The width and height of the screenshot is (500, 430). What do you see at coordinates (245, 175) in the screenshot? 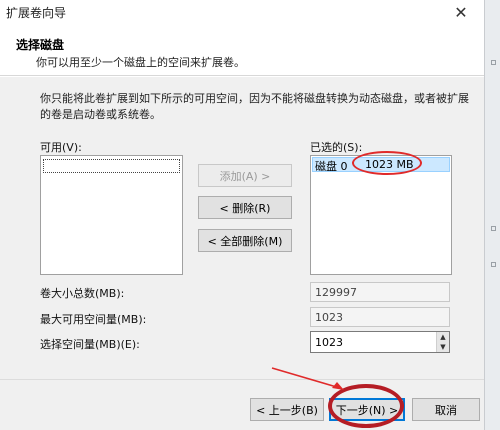
I see `add-button: 添加(A) >` at bounding box center [245, 175].